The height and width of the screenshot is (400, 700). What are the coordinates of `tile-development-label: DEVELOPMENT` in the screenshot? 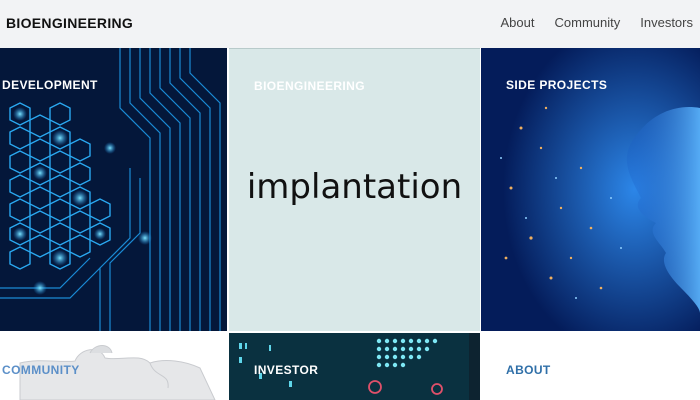 It's located at (50, 85).